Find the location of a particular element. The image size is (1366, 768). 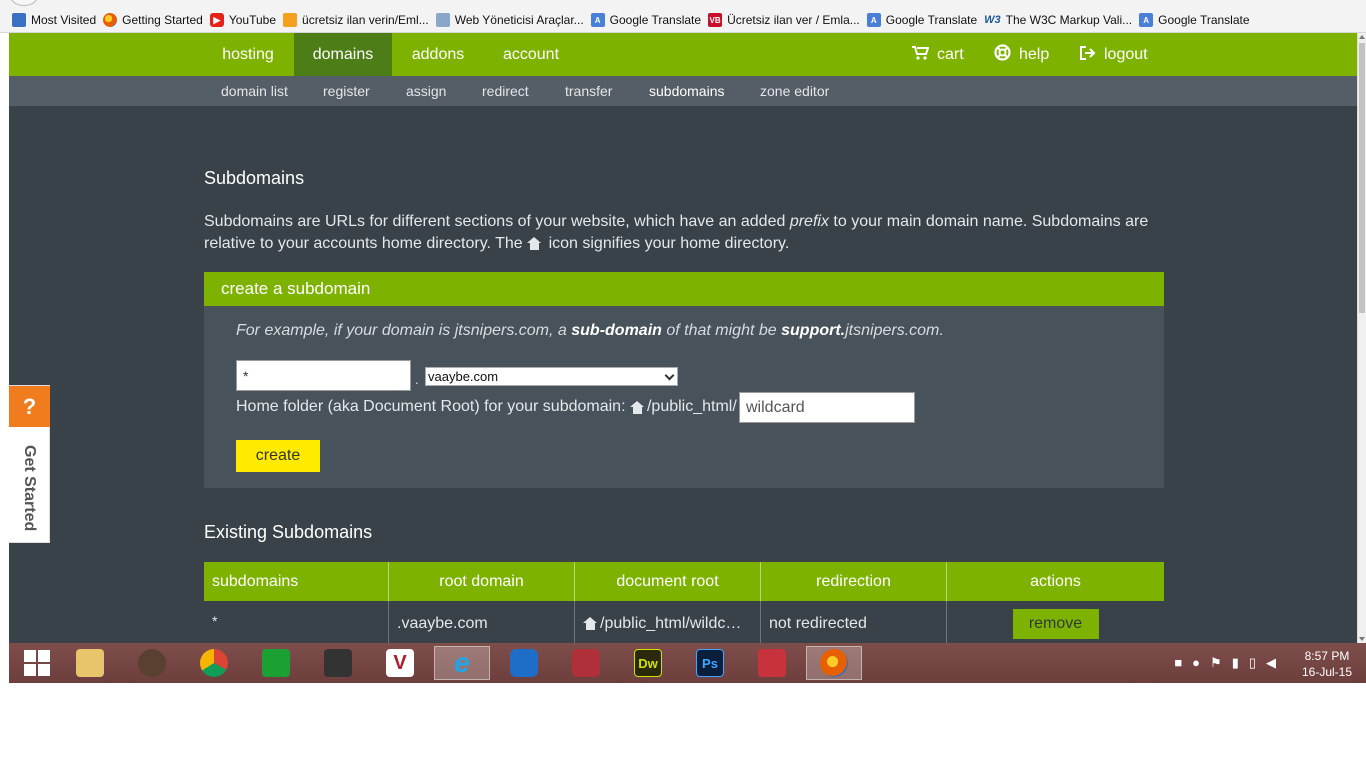

col-actions: actions is located at coordinates (1055, 581).